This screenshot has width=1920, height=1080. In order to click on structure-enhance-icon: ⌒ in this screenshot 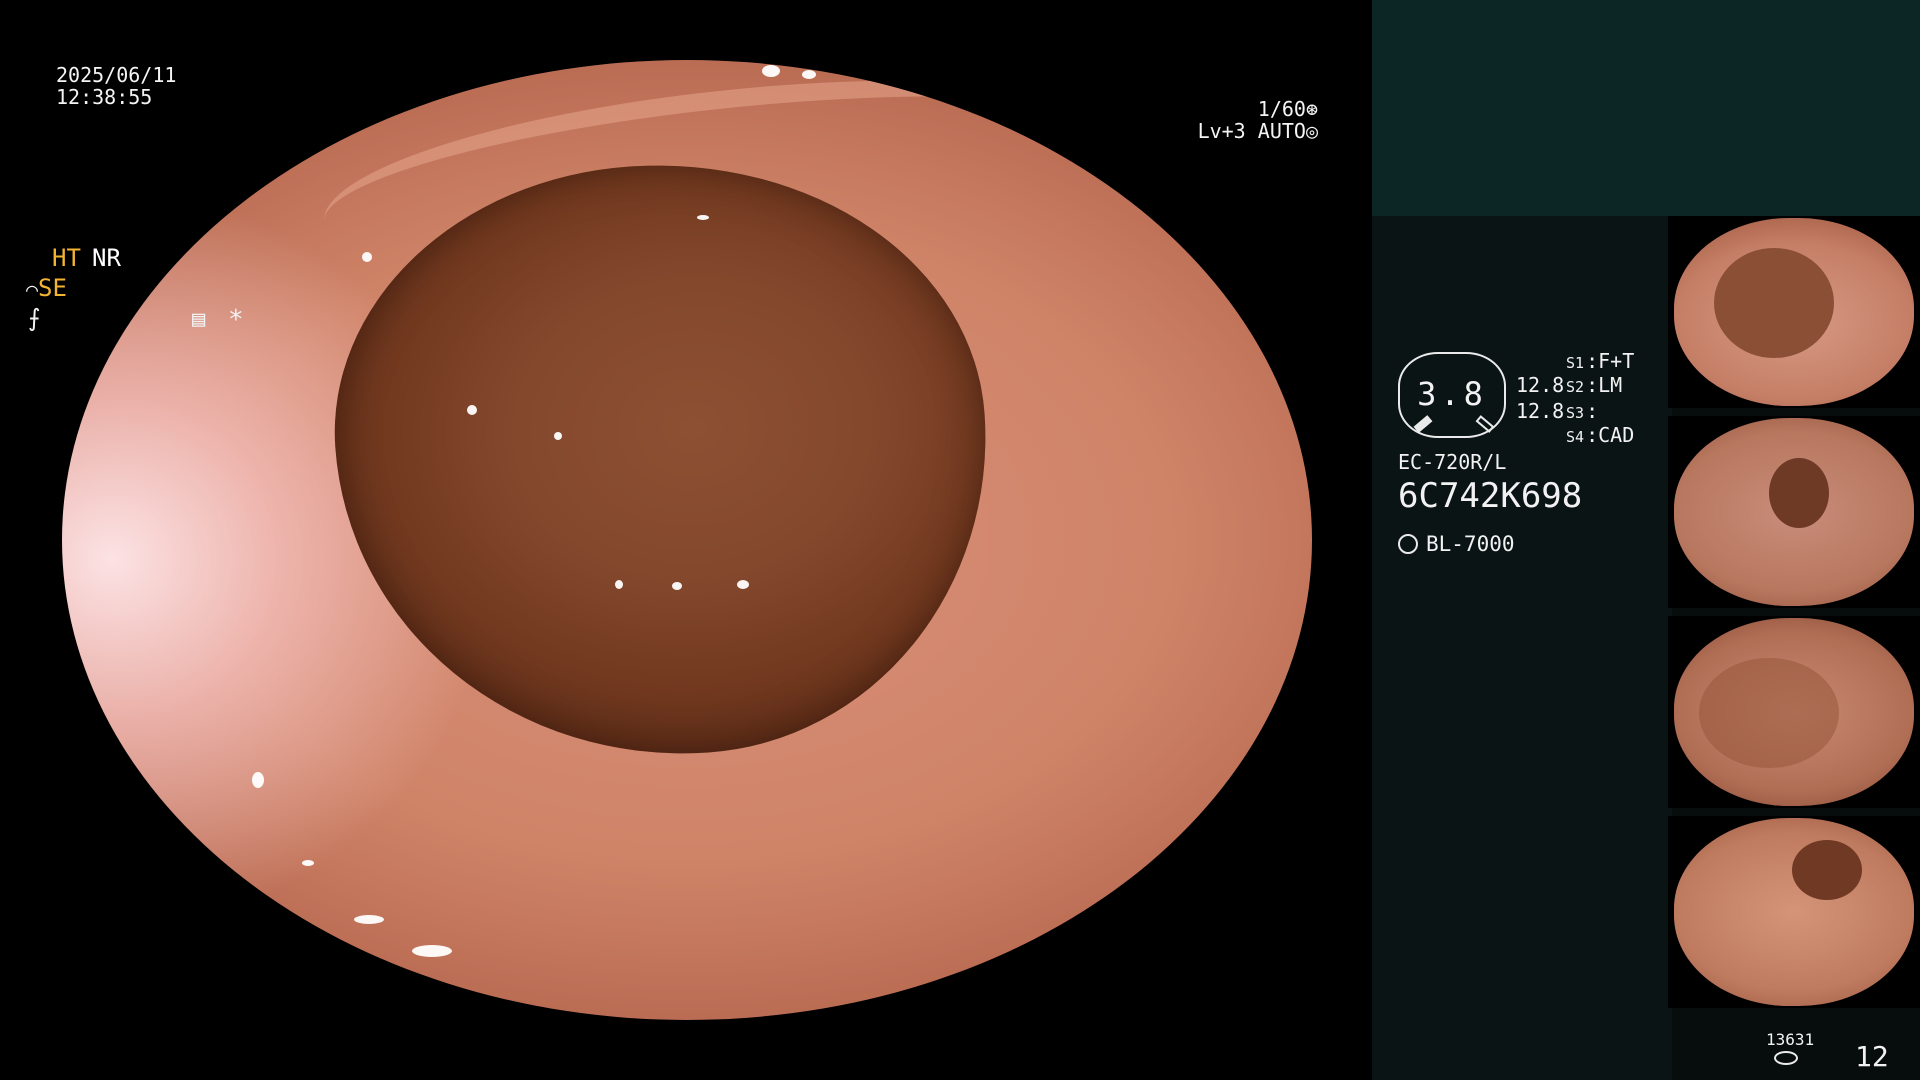, I will do `click(32, 289)`.